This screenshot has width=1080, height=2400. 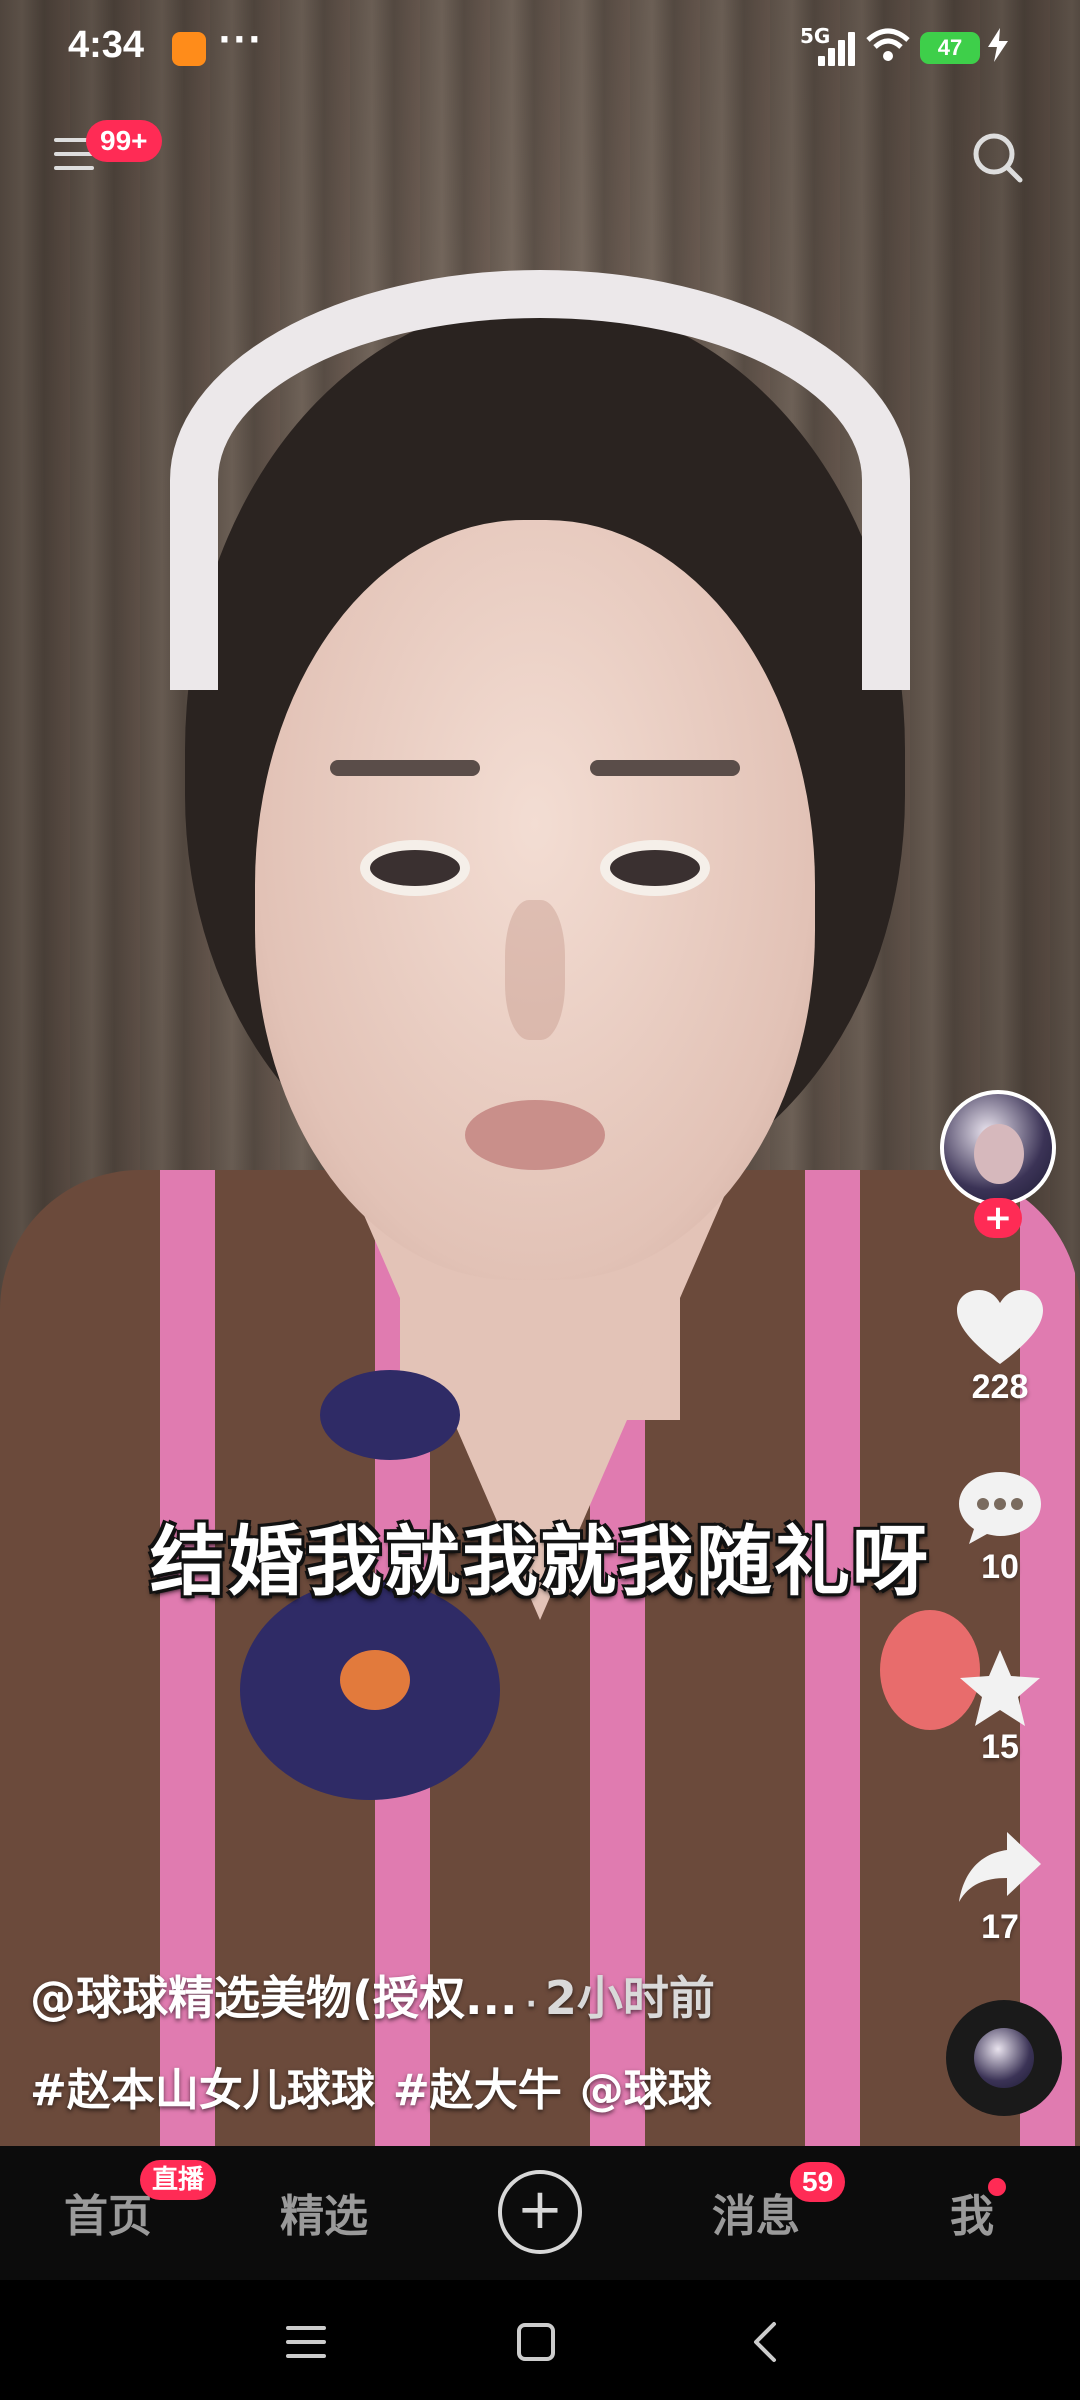 I want to click on bottom-nav: 首页 直播 精选 + 消息 59 我, so click(x=540, y=2213).